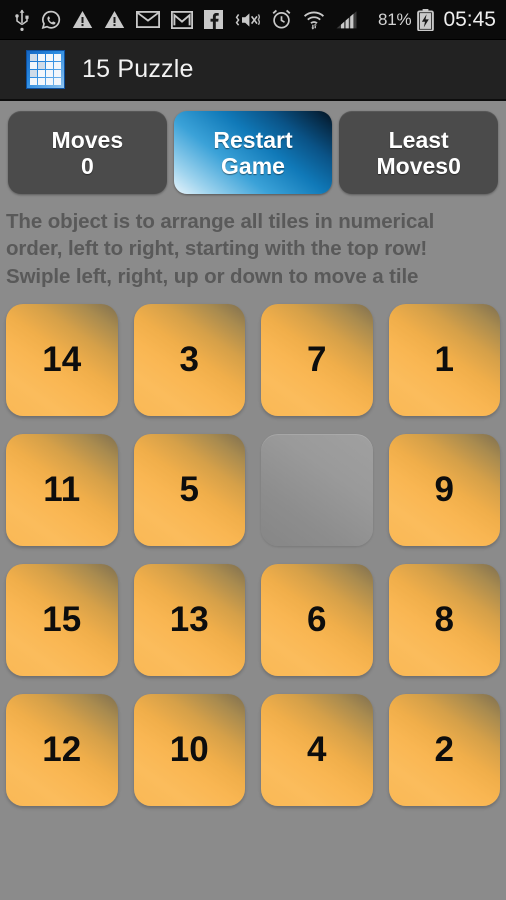  Describe the element at coordinates (247, 20) in the screenshot. I see `vibrate-mute-icon` at that location.